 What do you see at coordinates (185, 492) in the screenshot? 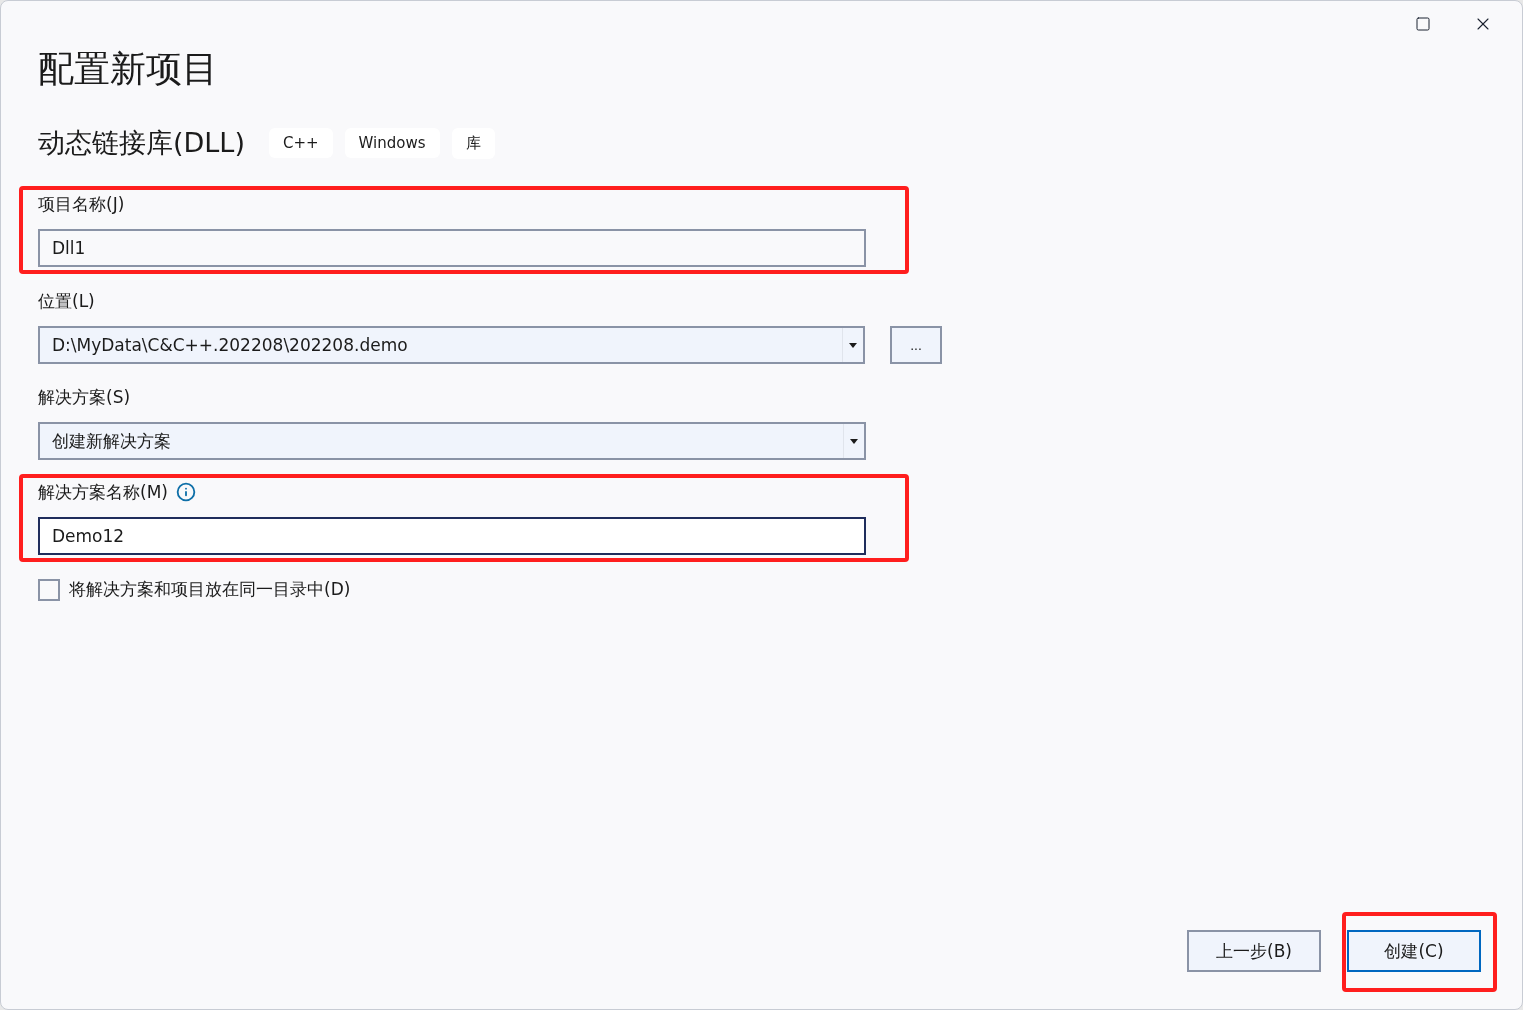
I see `info-icon` at bounding box center [185, 492].